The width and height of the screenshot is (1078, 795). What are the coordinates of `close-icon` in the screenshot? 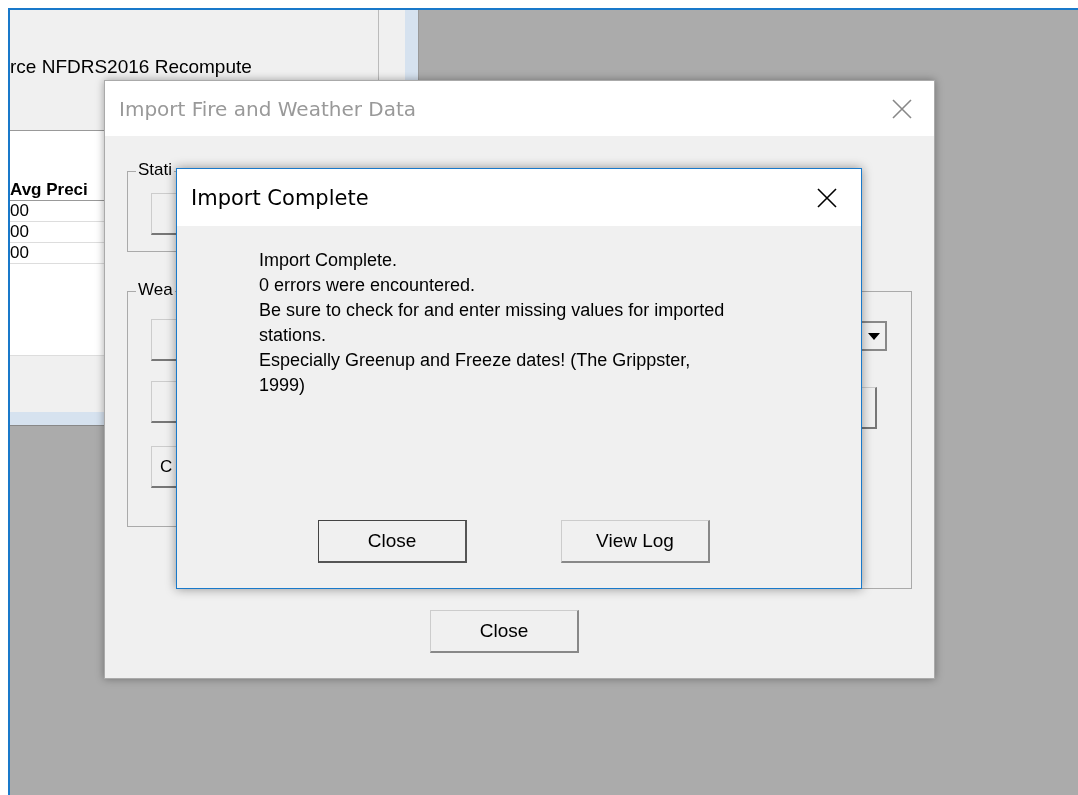 It's located at (827, 197).